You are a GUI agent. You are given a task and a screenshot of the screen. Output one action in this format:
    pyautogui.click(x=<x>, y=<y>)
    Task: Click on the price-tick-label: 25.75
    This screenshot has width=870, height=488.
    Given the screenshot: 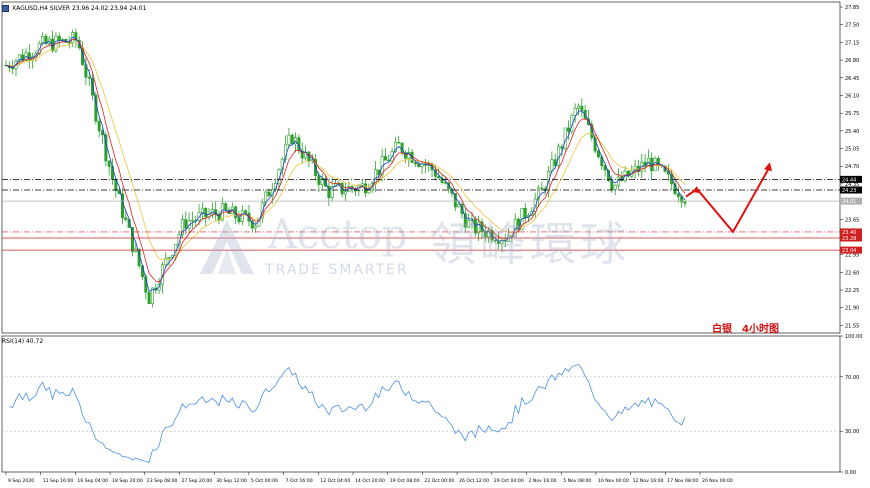 What is the action you would take?
    pyautogui.click(x=852, y=114)
    